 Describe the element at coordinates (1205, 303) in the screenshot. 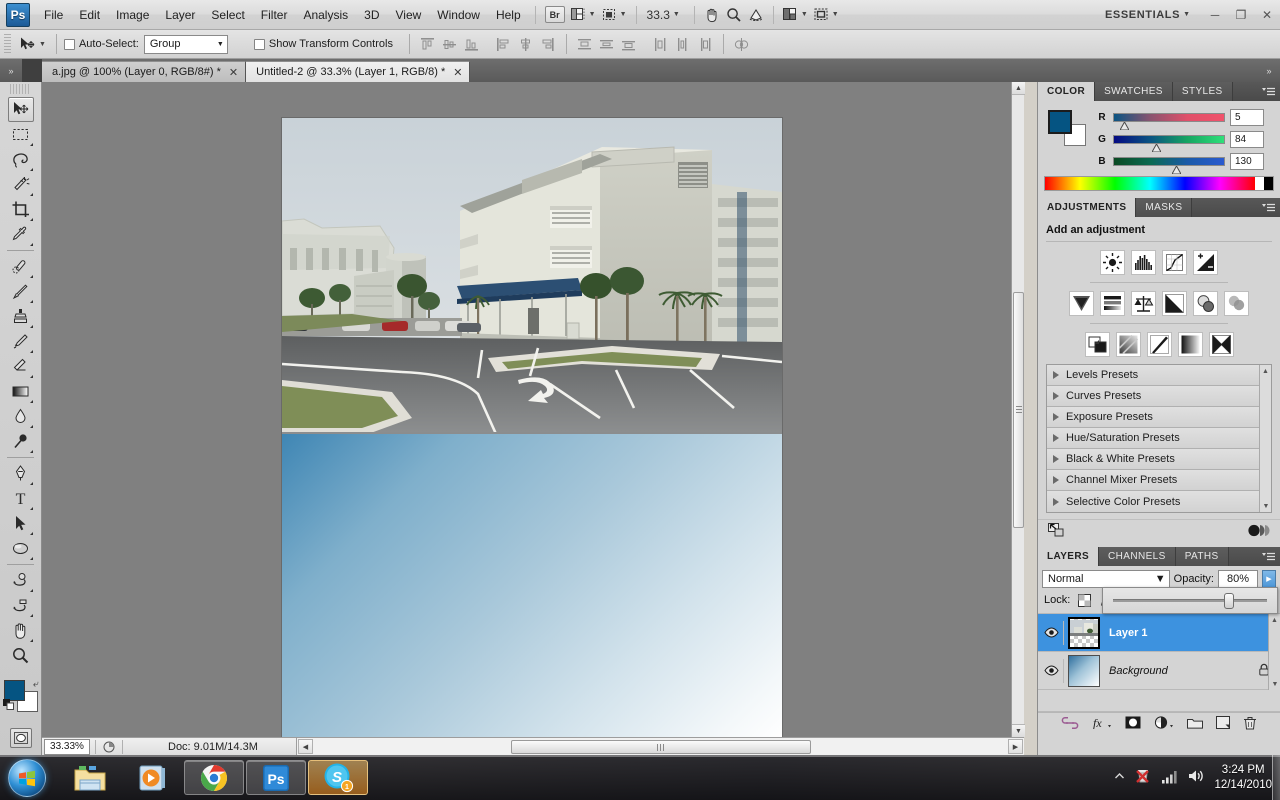

I see `photo-filter-button` at that location.